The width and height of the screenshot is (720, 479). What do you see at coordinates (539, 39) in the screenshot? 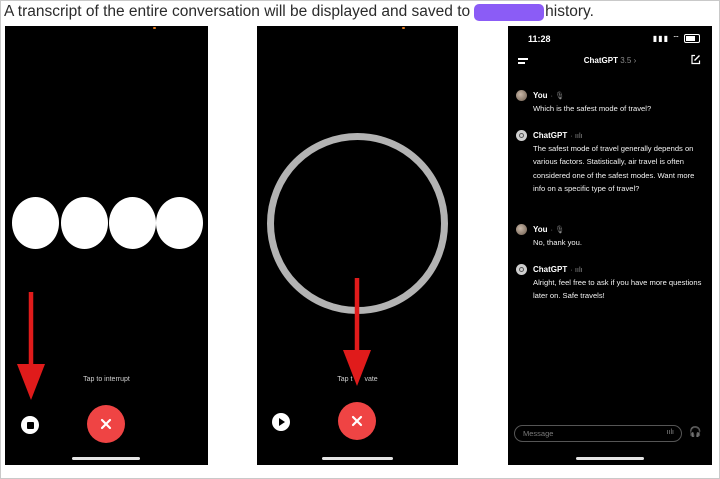
I see `status-time: 11:28` at bounding box center [539, 39].